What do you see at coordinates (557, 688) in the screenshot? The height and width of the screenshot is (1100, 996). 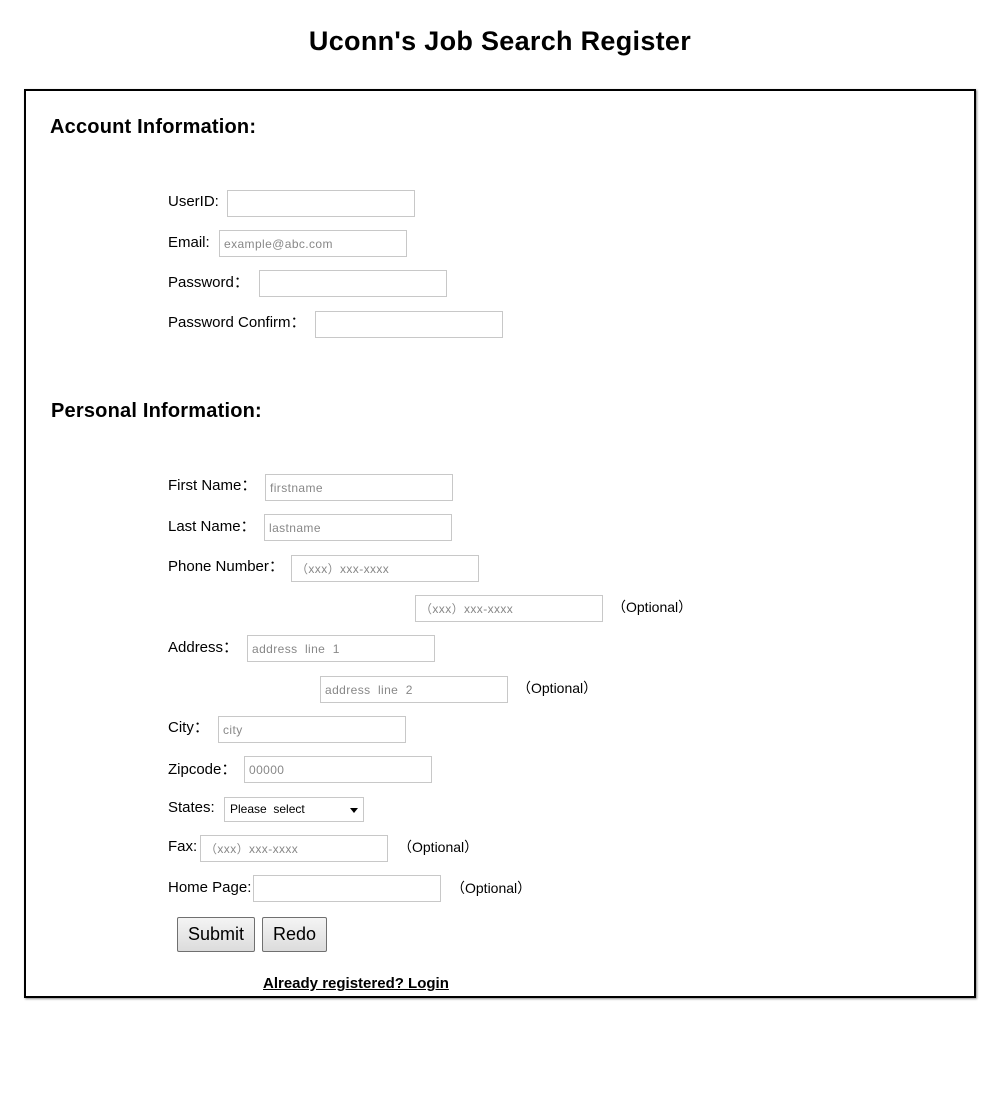 I see `address2-optional-note: （Optional）` at bounding box center [557, 688].